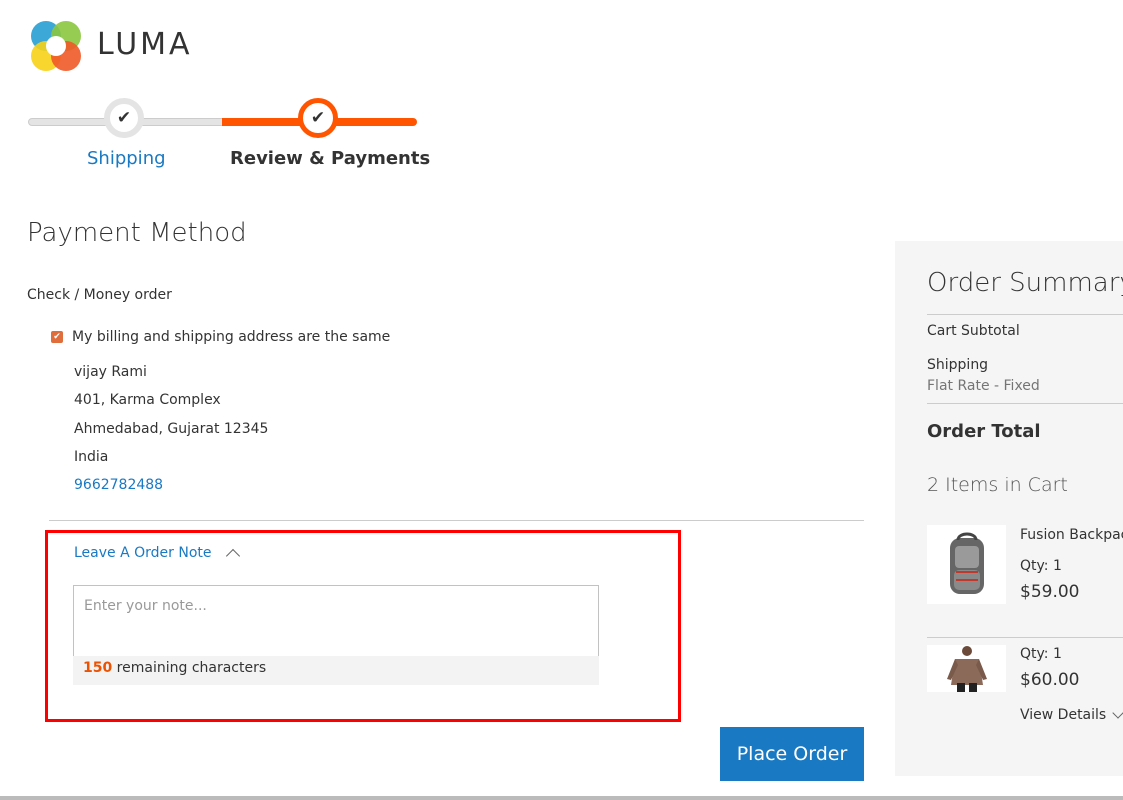  I want to click on step-shipping-indicator: ✔, so click(124, 118).